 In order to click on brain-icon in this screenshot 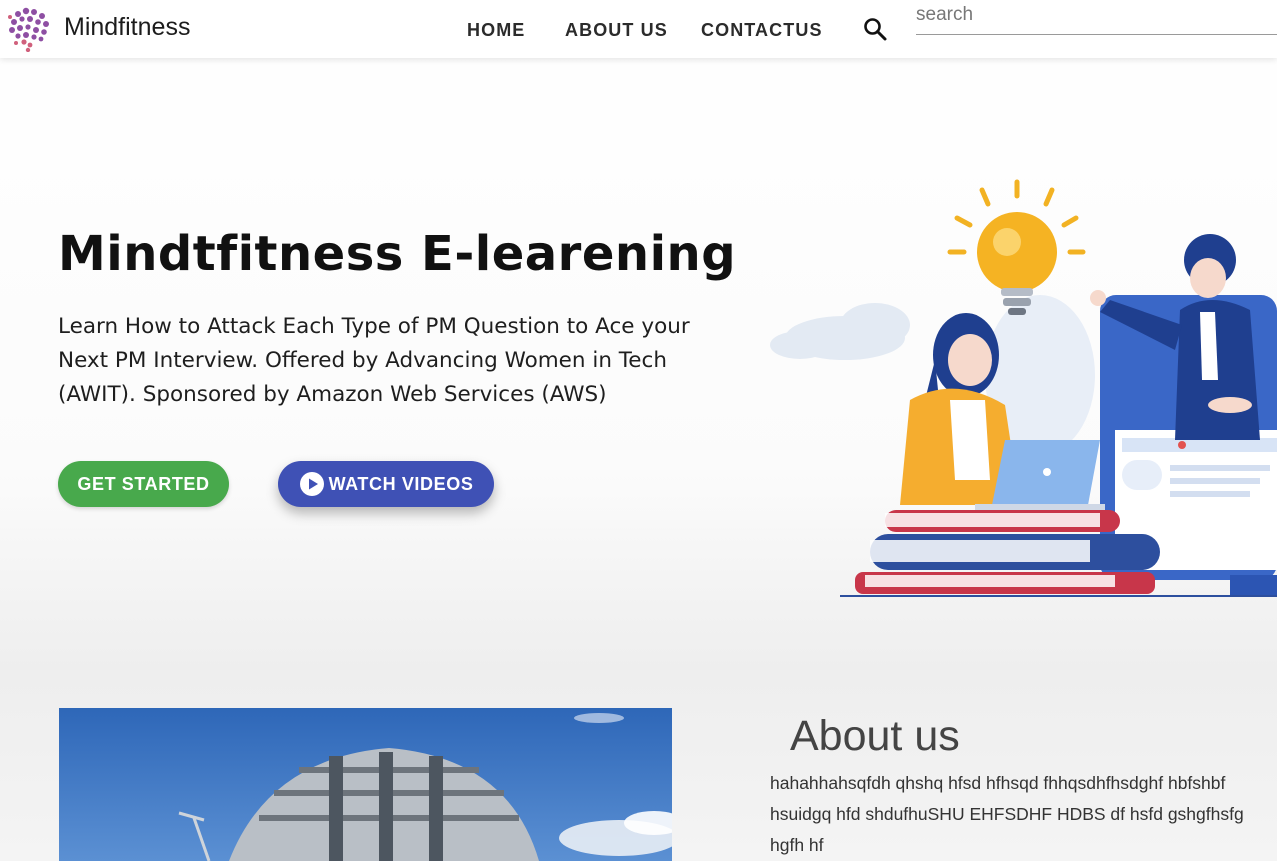, I will do `click(28, 29)`.